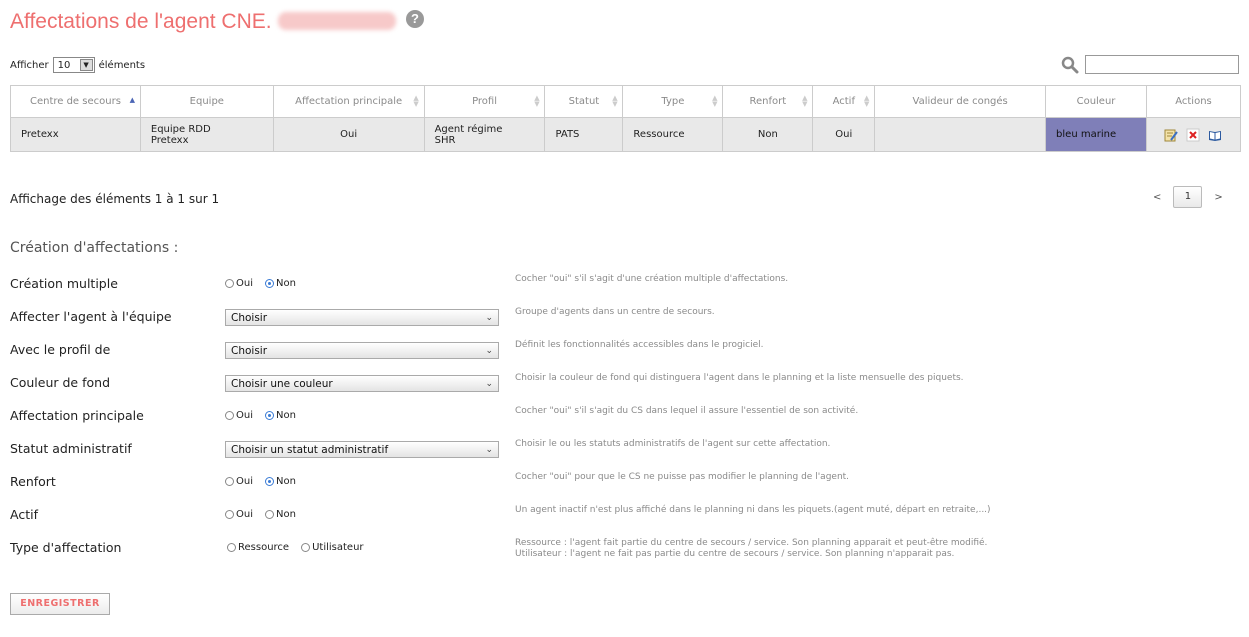 This screenshot has height=637, width=1249. I want to click on col-couleur: Couleur, so click(1096, 101).